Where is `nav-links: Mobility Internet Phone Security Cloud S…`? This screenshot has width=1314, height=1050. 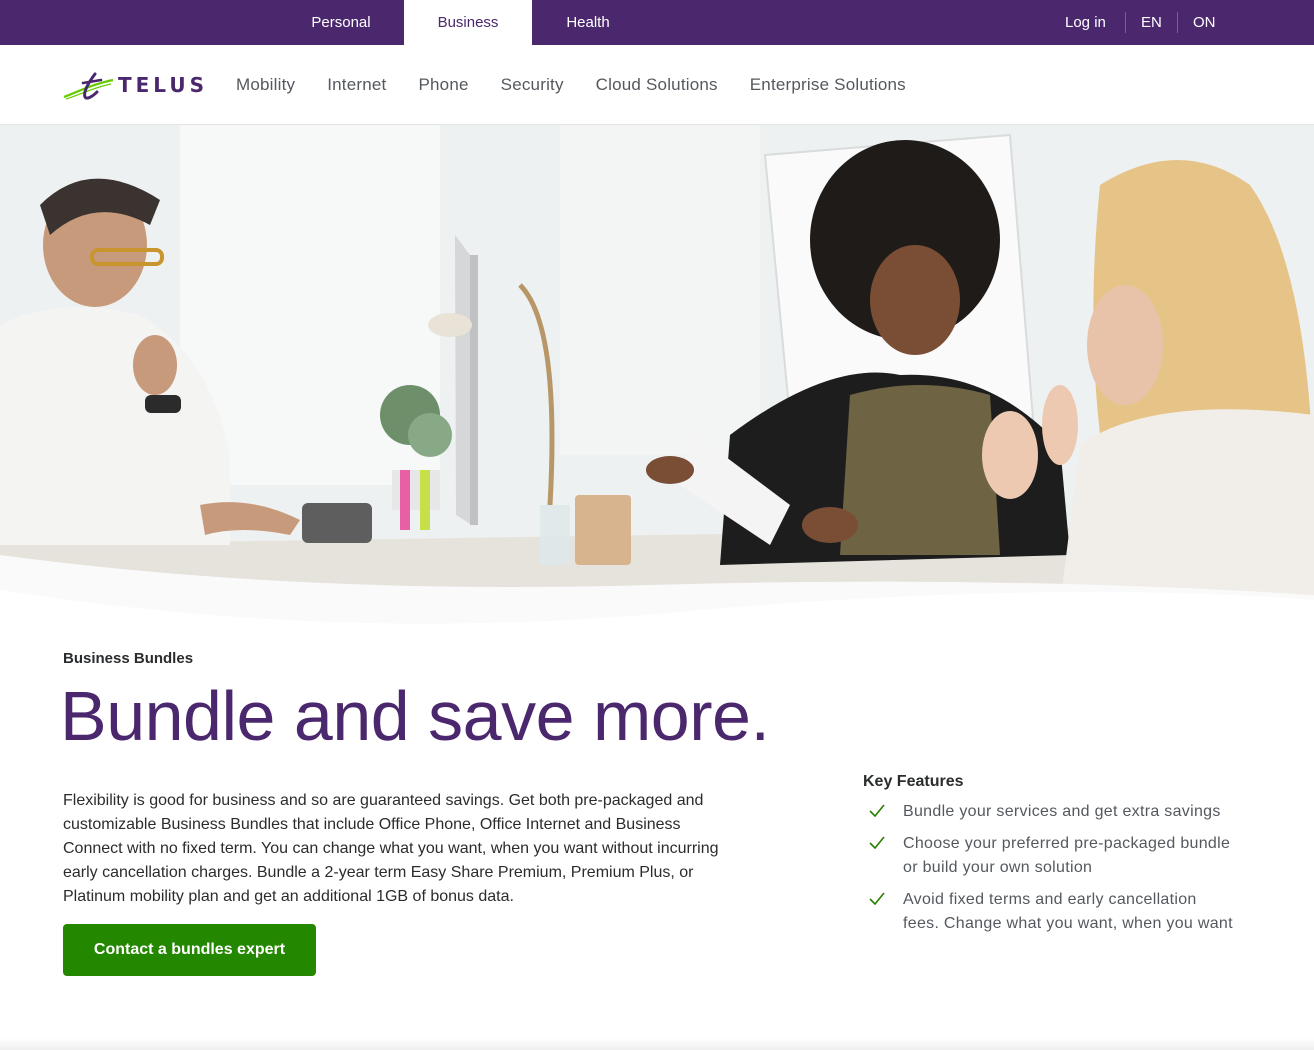 nav-links: Mobility Internet Phone Security Cloud S… is located at coordinates (571, 85).